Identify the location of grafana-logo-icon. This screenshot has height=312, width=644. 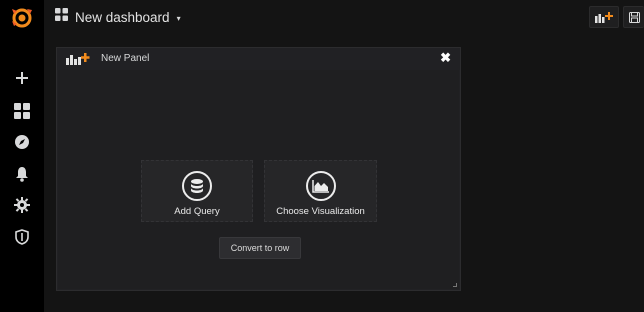
(22, 18).